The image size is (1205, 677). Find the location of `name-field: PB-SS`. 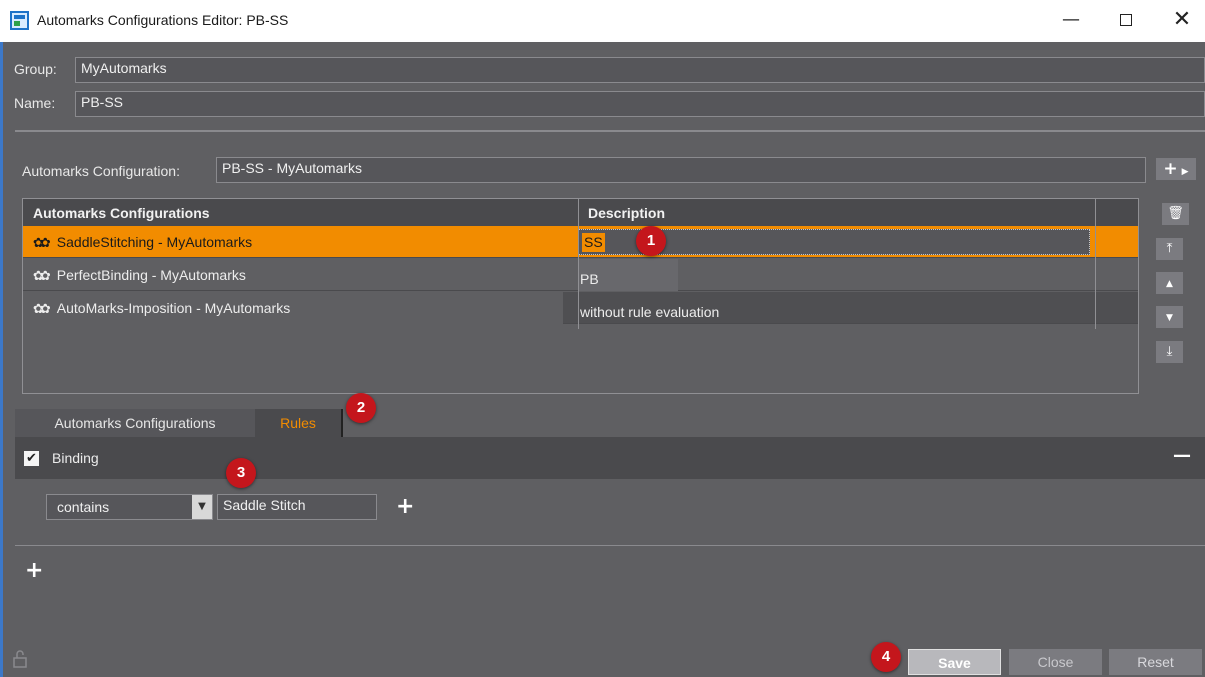

name-field: PB-SS is located at coordinates (640, 104).